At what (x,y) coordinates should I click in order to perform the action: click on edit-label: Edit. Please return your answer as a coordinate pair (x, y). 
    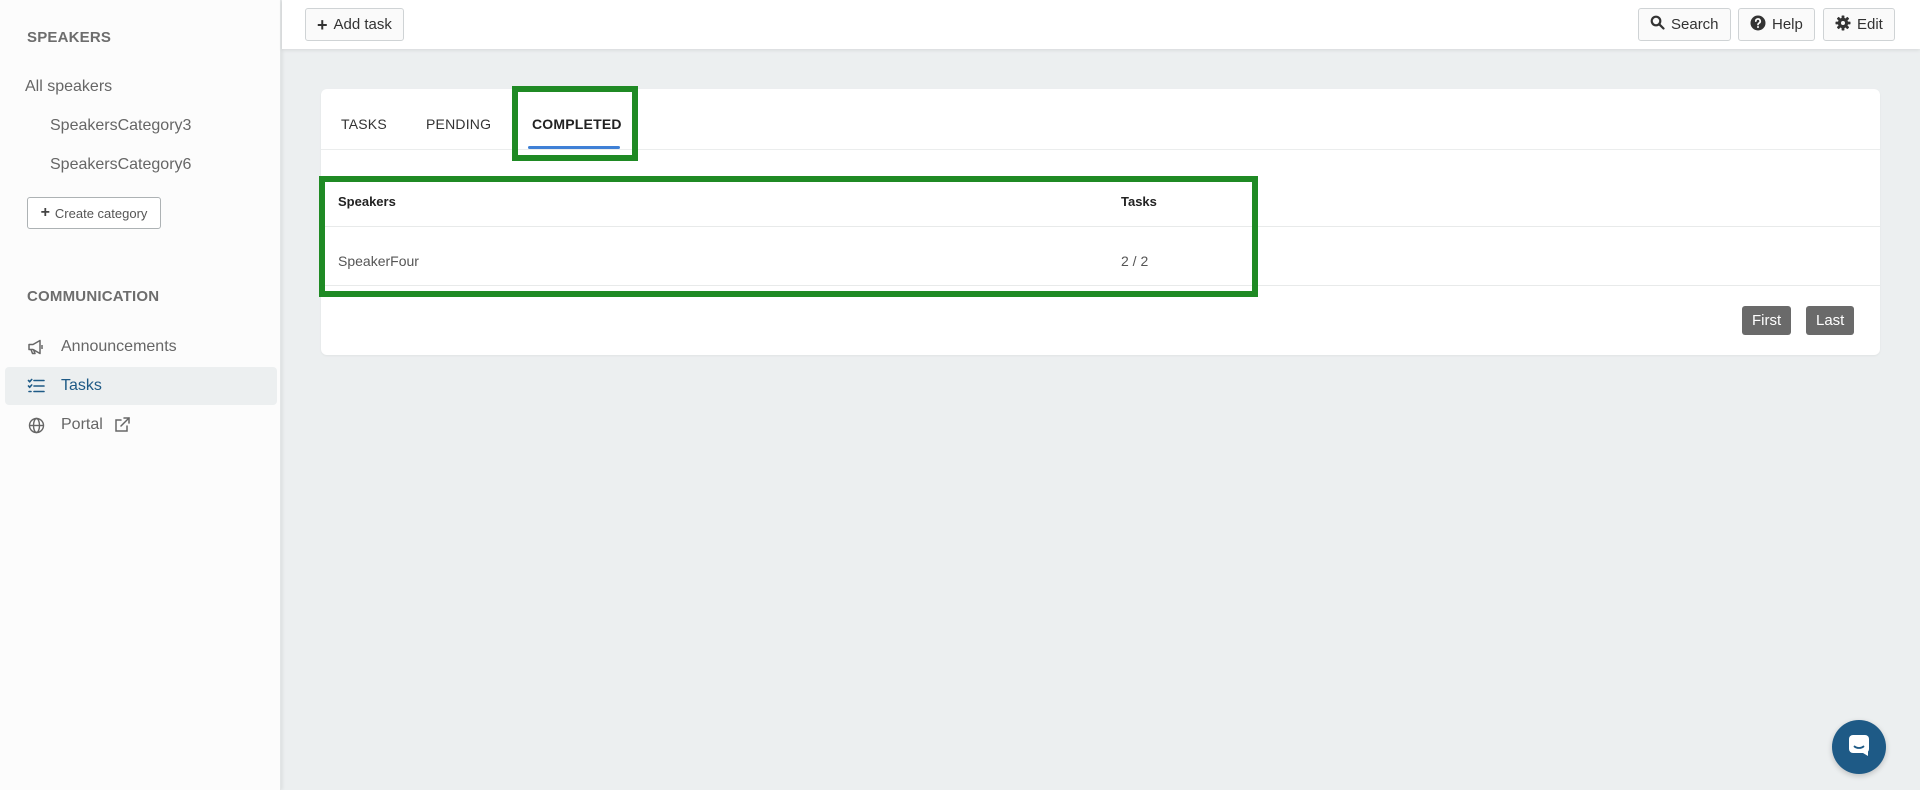
    Looking at the image, I should click on (1870, 24).